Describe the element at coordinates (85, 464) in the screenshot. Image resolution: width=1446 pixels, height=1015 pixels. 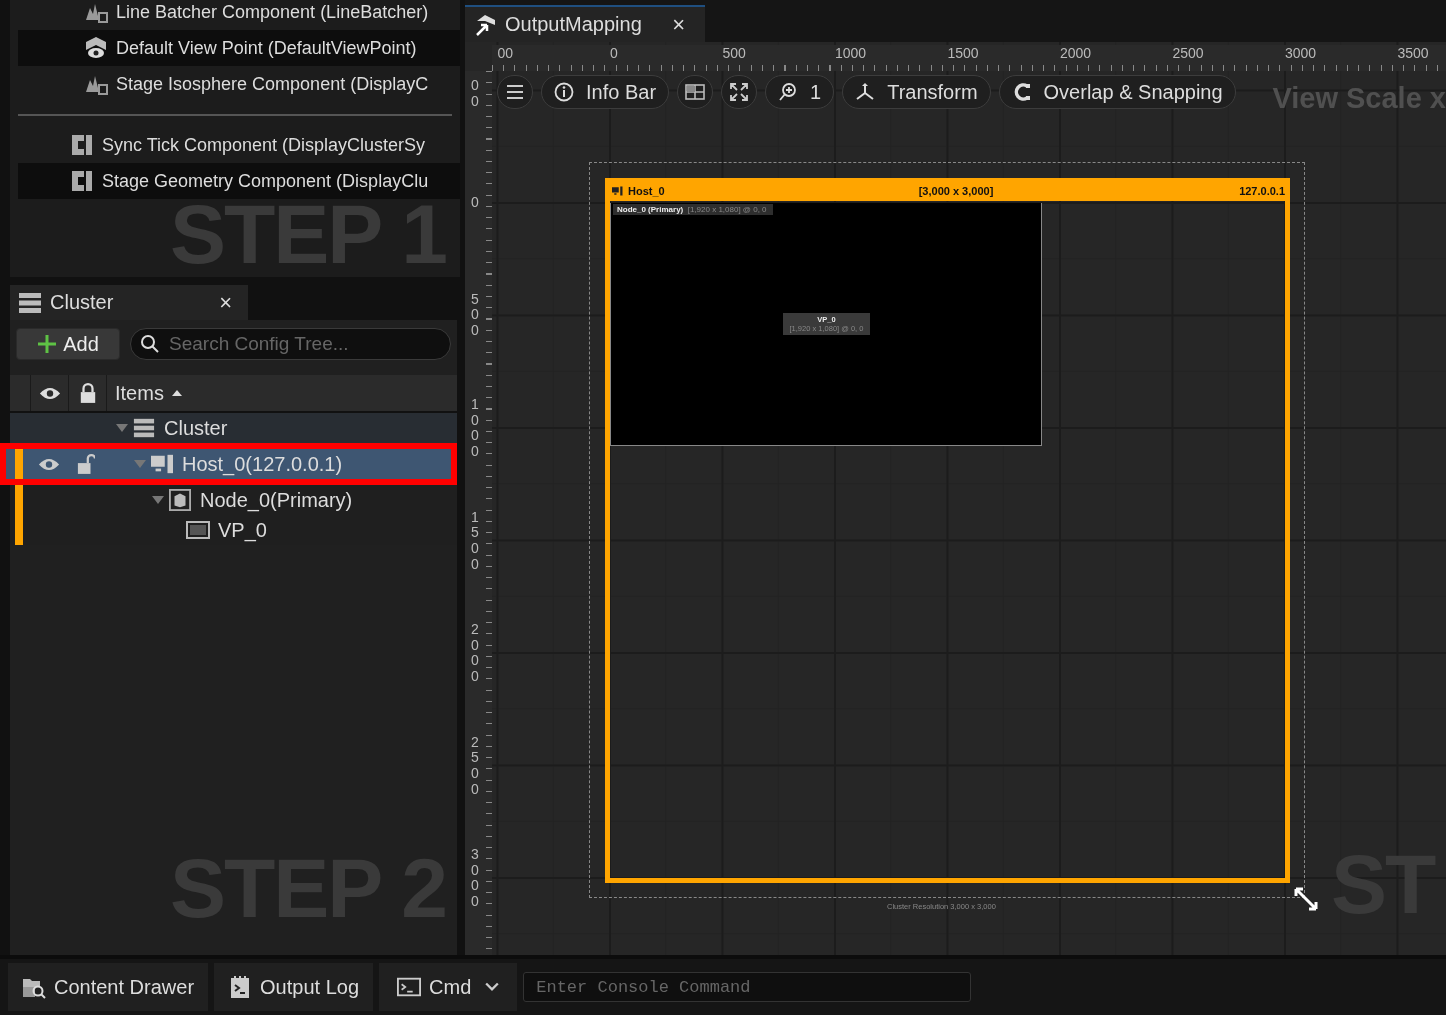
I see `unlock-icon` at that location.